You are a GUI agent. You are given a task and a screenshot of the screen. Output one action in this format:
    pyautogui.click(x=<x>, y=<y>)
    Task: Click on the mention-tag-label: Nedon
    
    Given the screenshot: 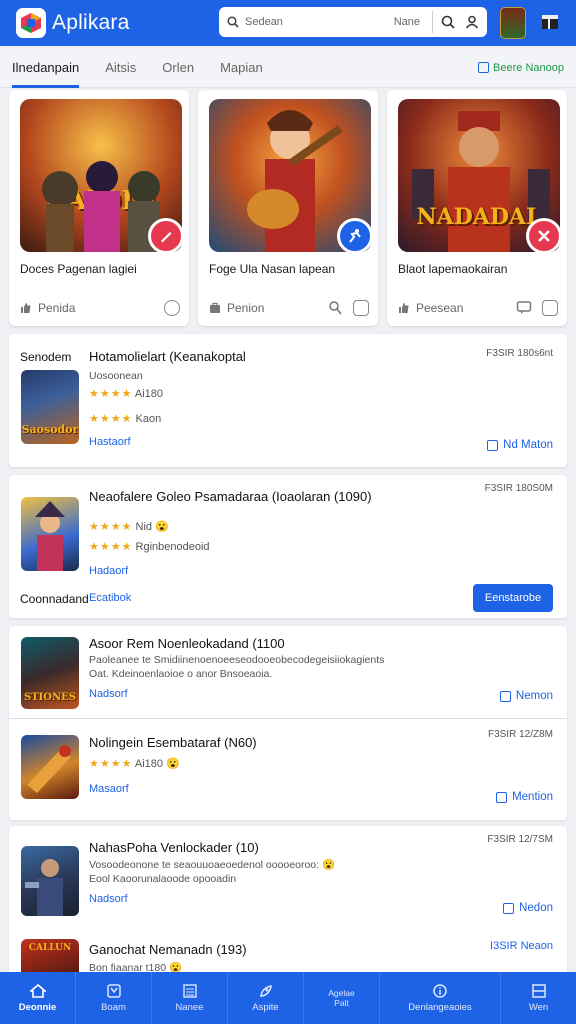 What is the action you would take?
    pyautogui.click(x=536, y=908)
    